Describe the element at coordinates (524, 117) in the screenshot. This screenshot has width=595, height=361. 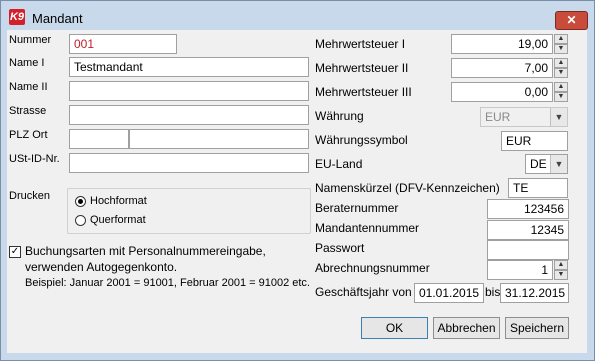
I see `waehrung-select: EUR ▼` at that location.